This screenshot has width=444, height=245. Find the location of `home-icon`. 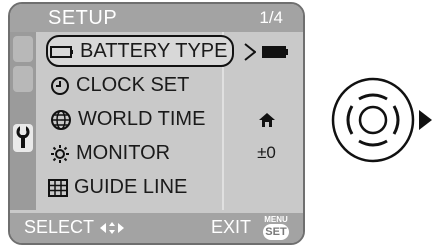

home-icon is located at coordinates (266, 119).